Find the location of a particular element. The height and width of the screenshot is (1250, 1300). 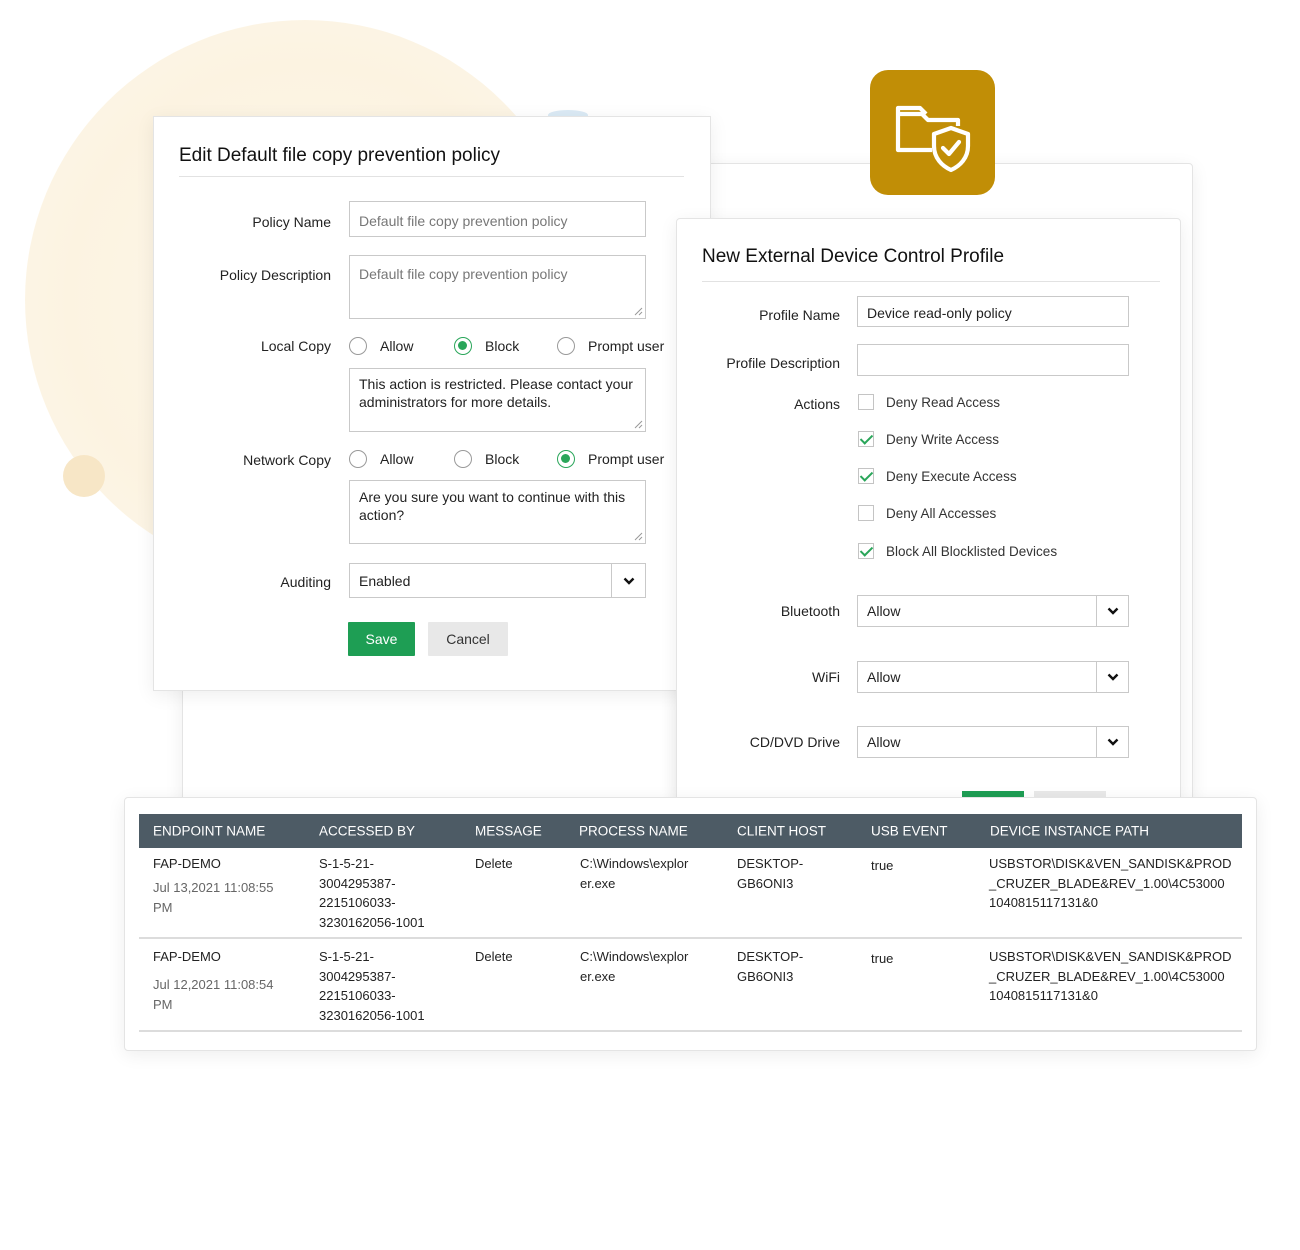

cddvd-value: Allow is located at coordinates (884, 742).